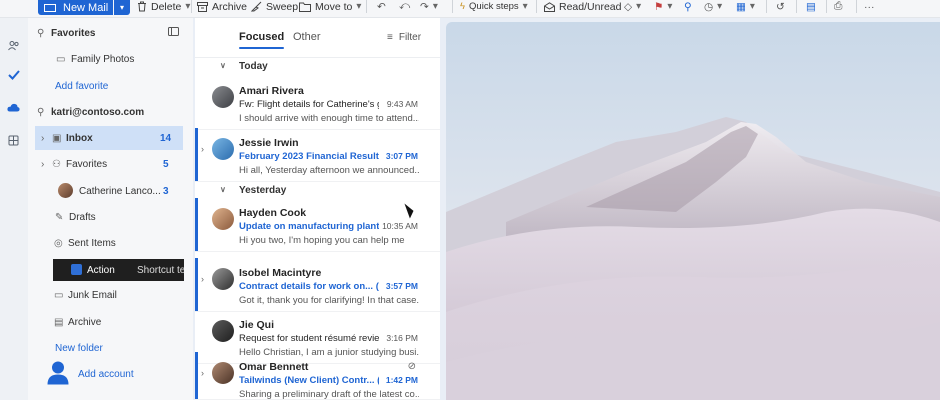 Image resolution: width=940 pixels, height=400 pixels. Describe the element at coordinates (670, 6) in the screenshot. I see `flag-chevron-icon: ▾` at that location.